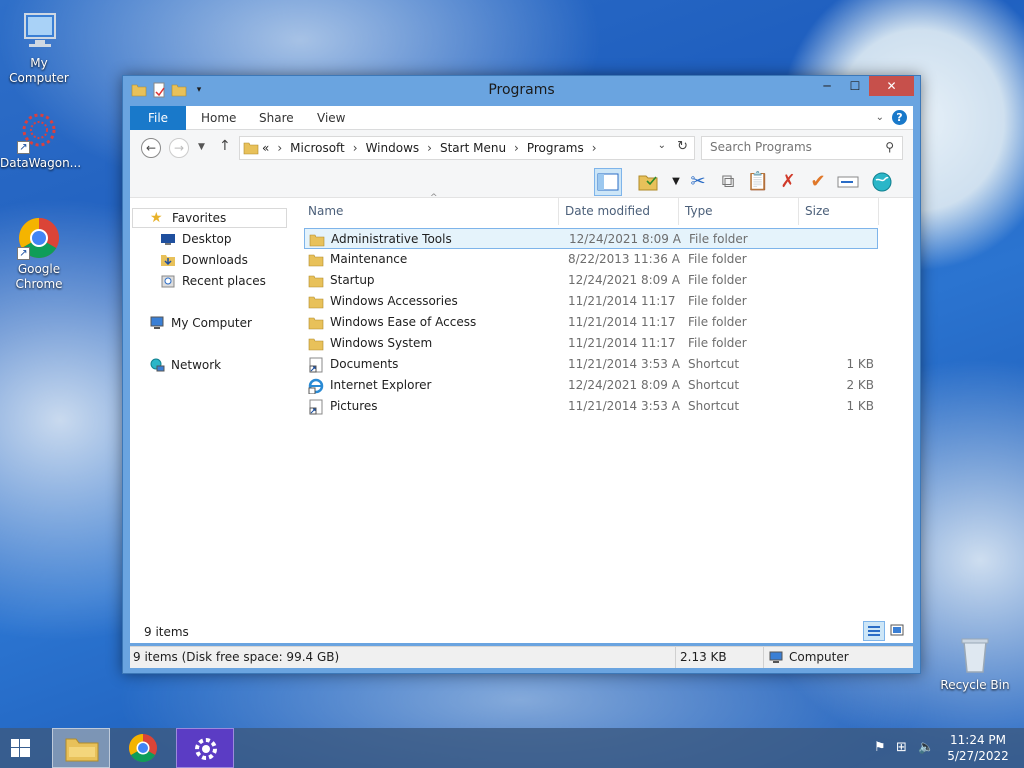 This screenshot has height=768, width=1024. Describe the element at coordinates (196, 239) in the screenshot. I see `nav-desktop: Desktop` at that location.